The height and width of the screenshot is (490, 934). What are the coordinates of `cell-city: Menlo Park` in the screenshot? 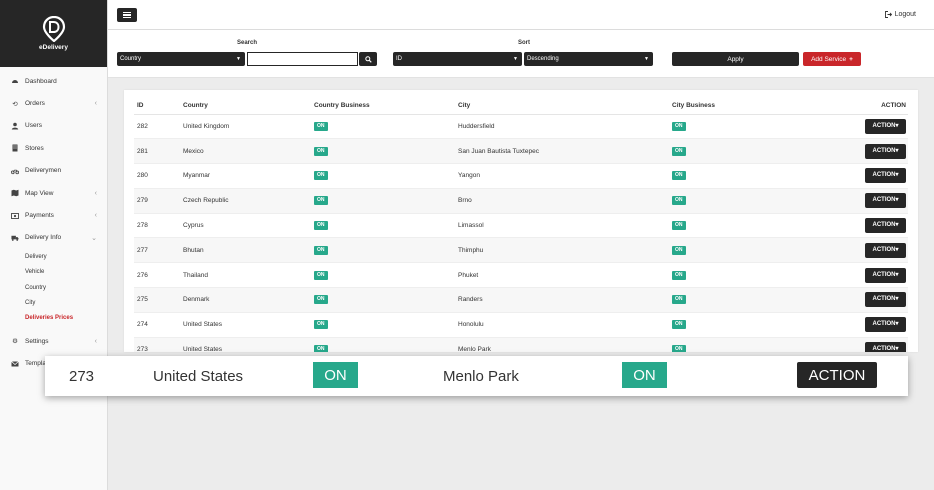 It's located at (562, 344).